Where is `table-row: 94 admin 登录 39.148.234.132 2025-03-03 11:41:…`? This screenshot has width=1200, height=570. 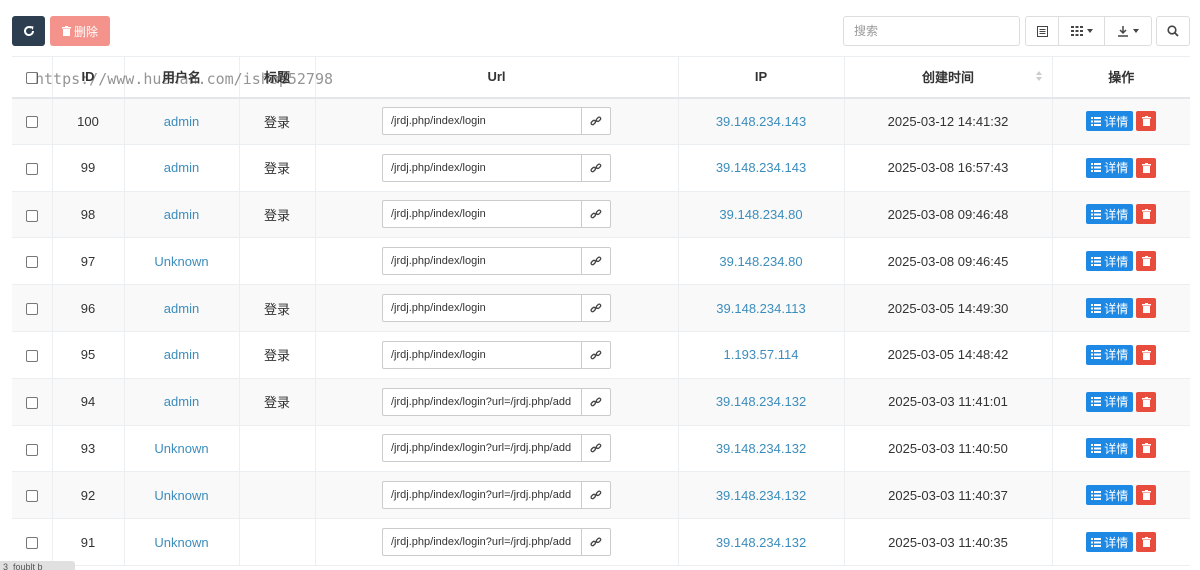 table-row: 94 admin 登录 39.148.234.132 2025-03-03 11:41:… is located at coordinates (601, 402).